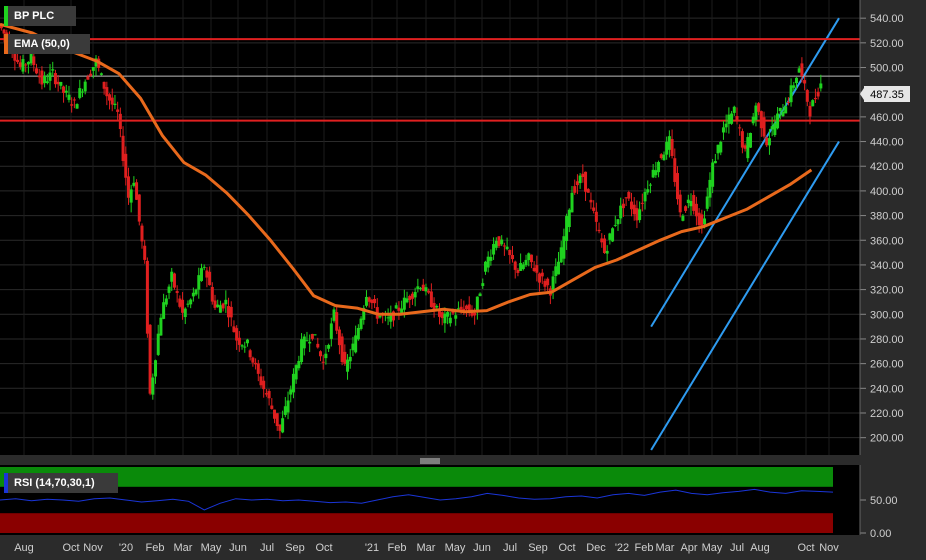 This screenshot has width=926, height=560. Describe the element at coordinates (887, 167) in the screenshot. I see `y-tick-label: 420.00` at that location.